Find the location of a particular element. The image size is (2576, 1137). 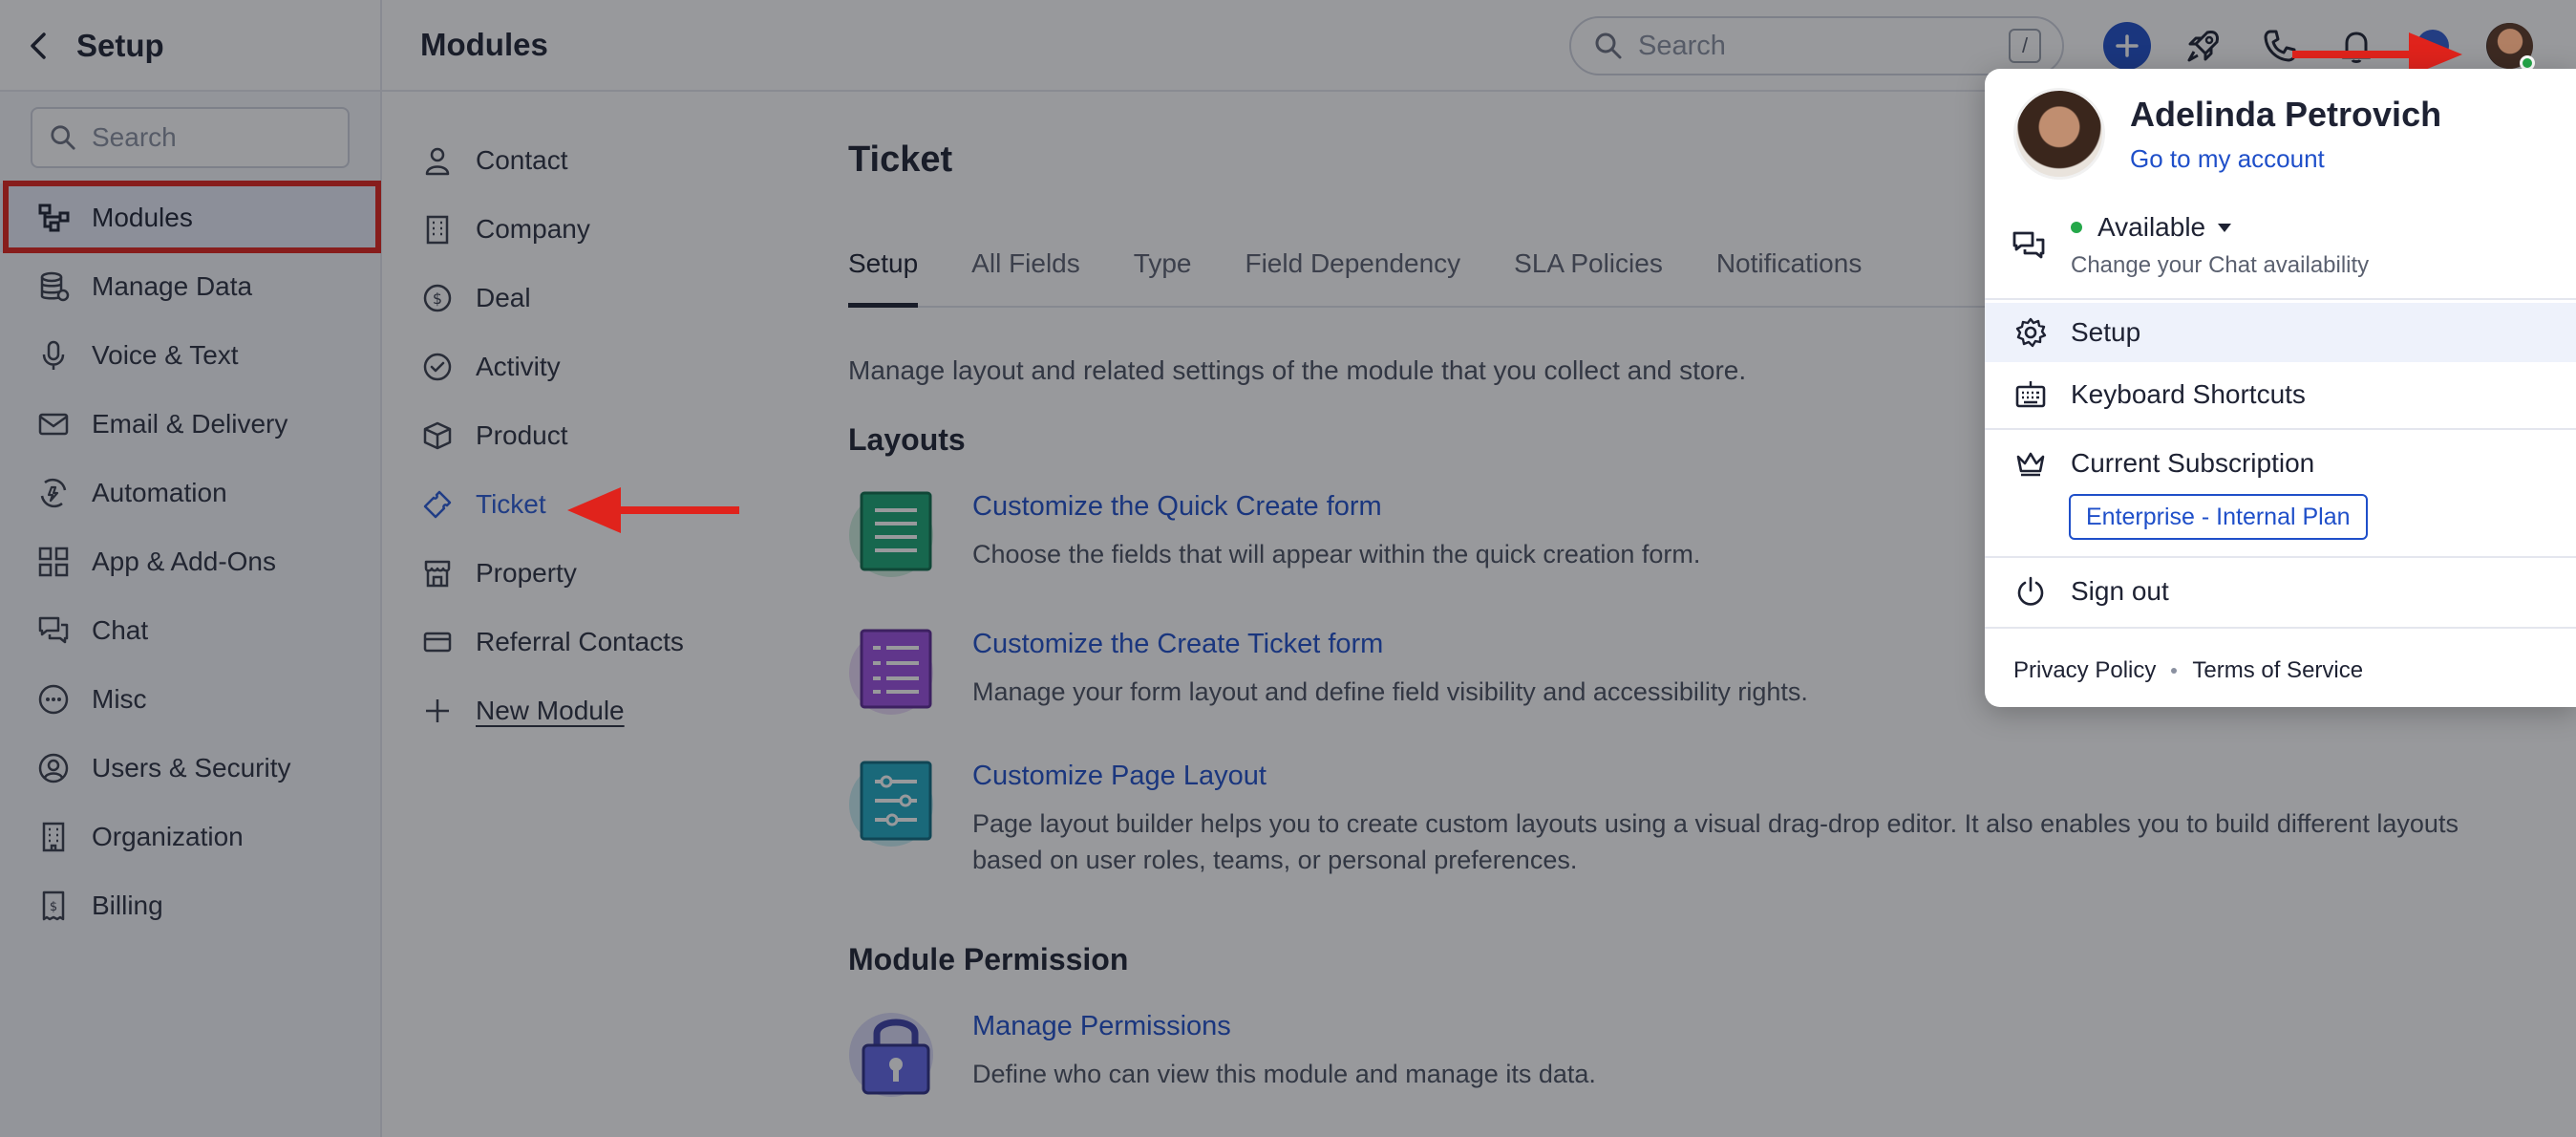

menu-item-label: Setup is located at coordinates (2106, 332).